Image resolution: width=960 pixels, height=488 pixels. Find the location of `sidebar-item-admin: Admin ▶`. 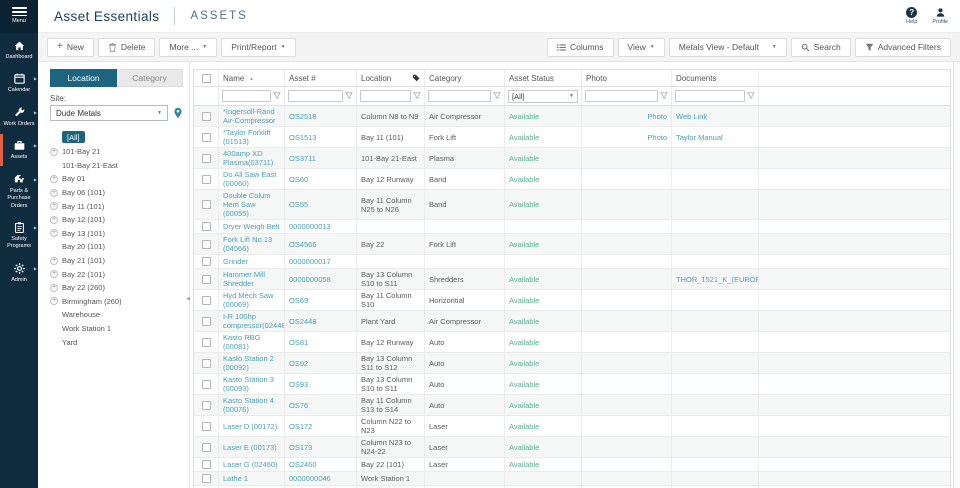

sidebar-item-admin: Admin ▶ is located at coordinates (19, 272).